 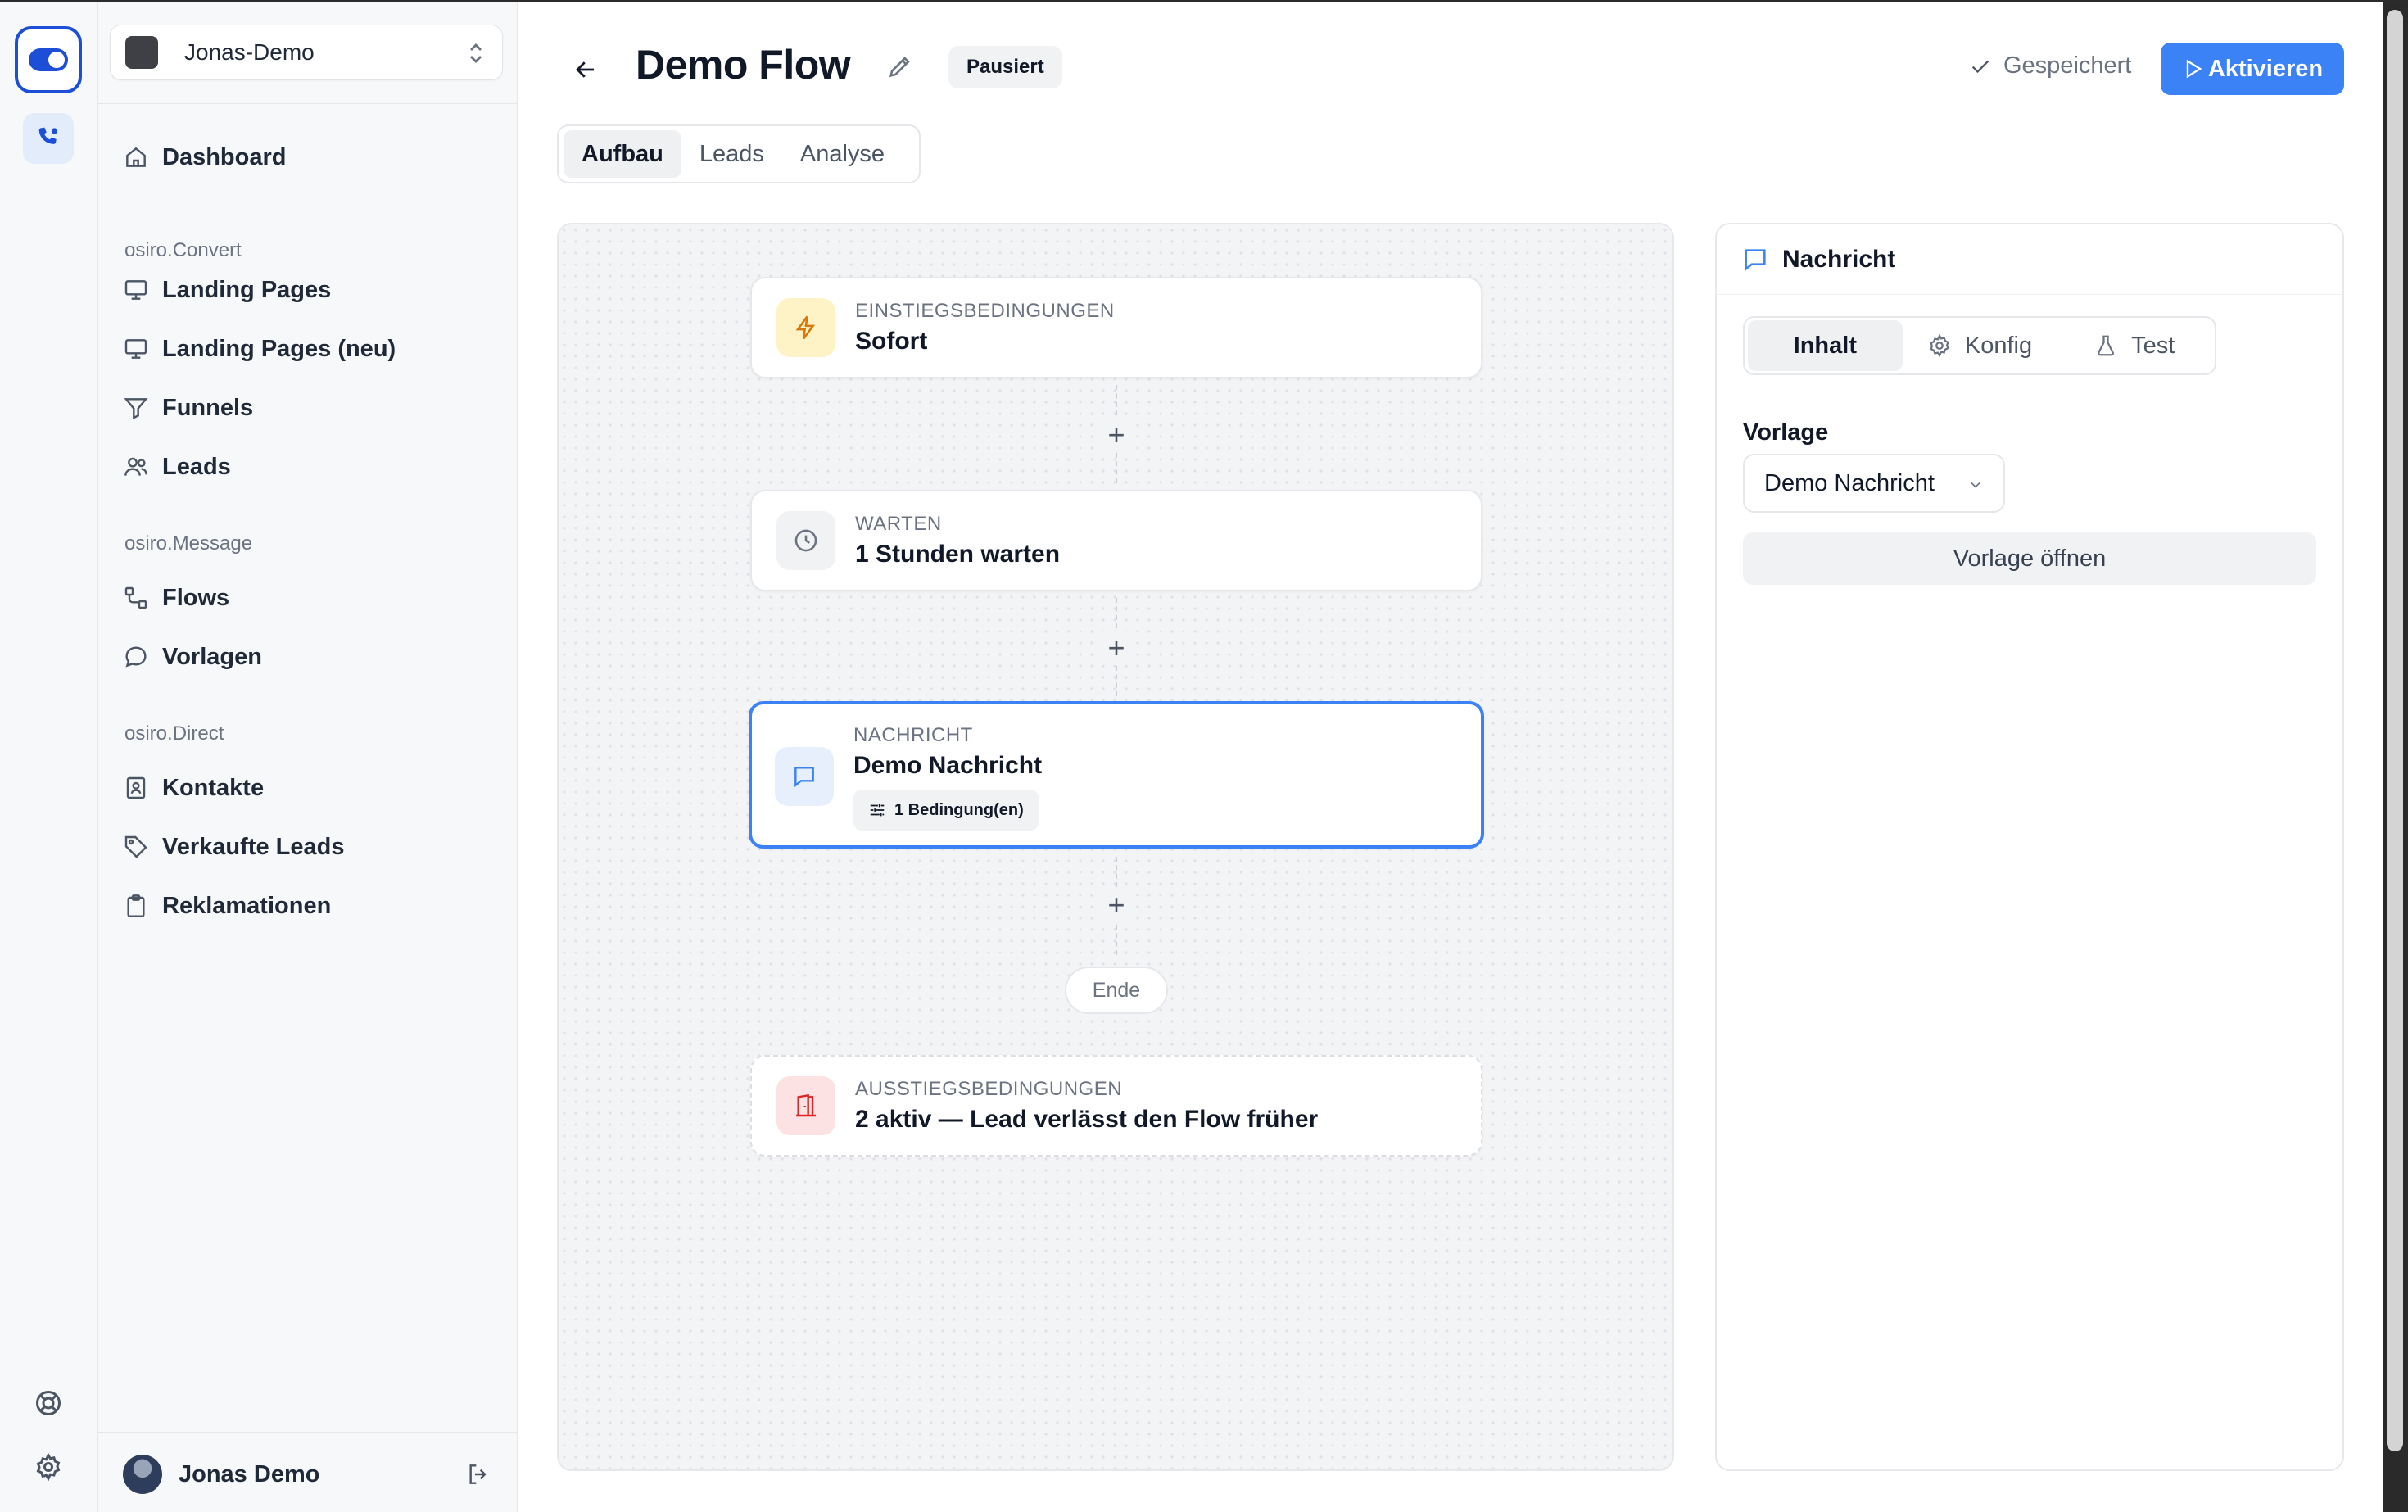 I want to click on sidebar-item-reklamationen: Reklamationen, so click(x=311, y=906).